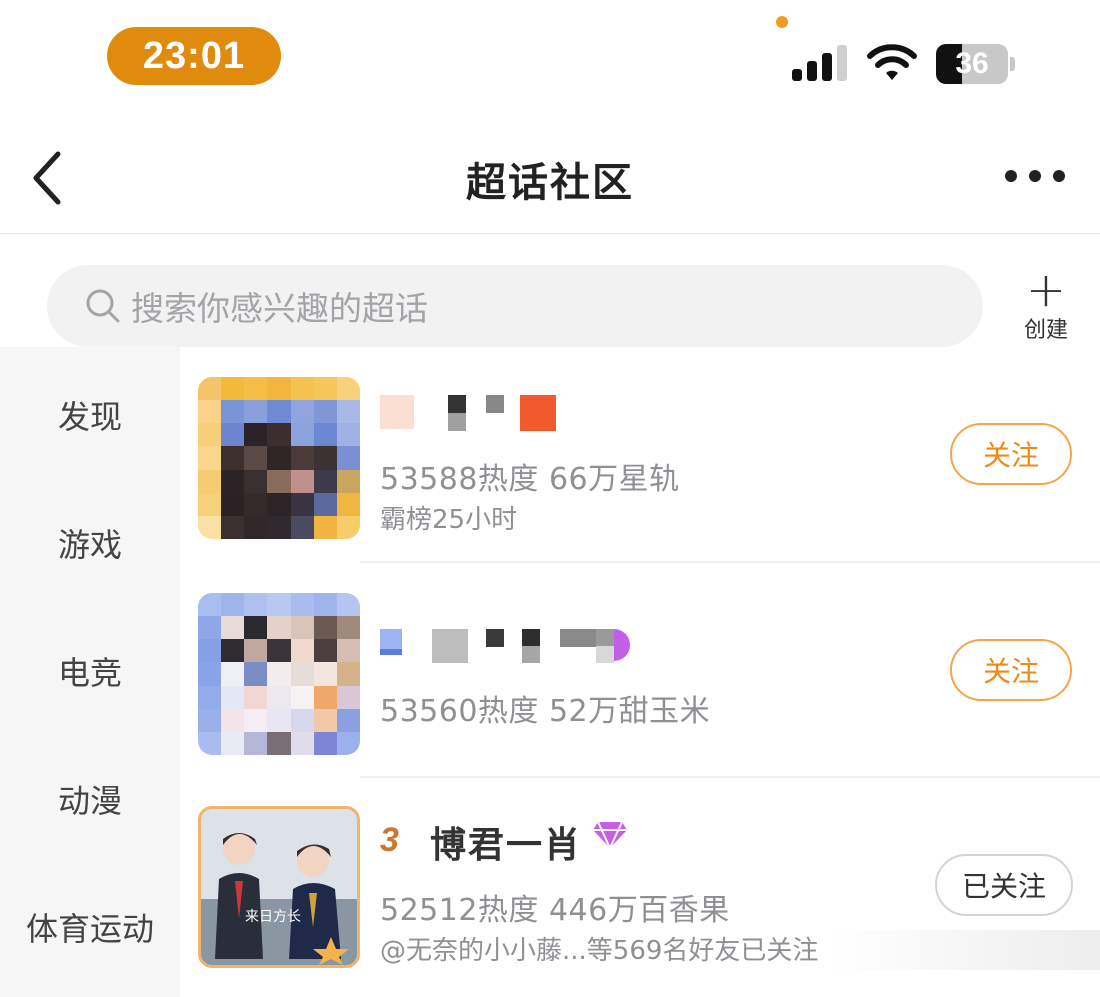  I want to click on sidebar-item-games: 游戏, so click(90, 543).